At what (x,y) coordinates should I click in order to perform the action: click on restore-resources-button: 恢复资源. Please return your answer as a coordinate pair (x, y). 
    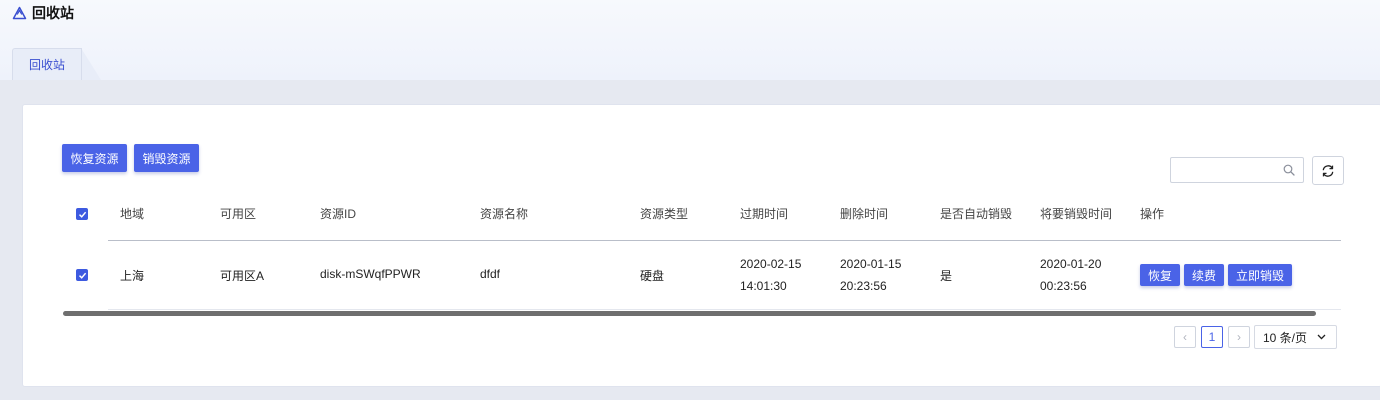
    Looking at the image, I should click on (94, 158).